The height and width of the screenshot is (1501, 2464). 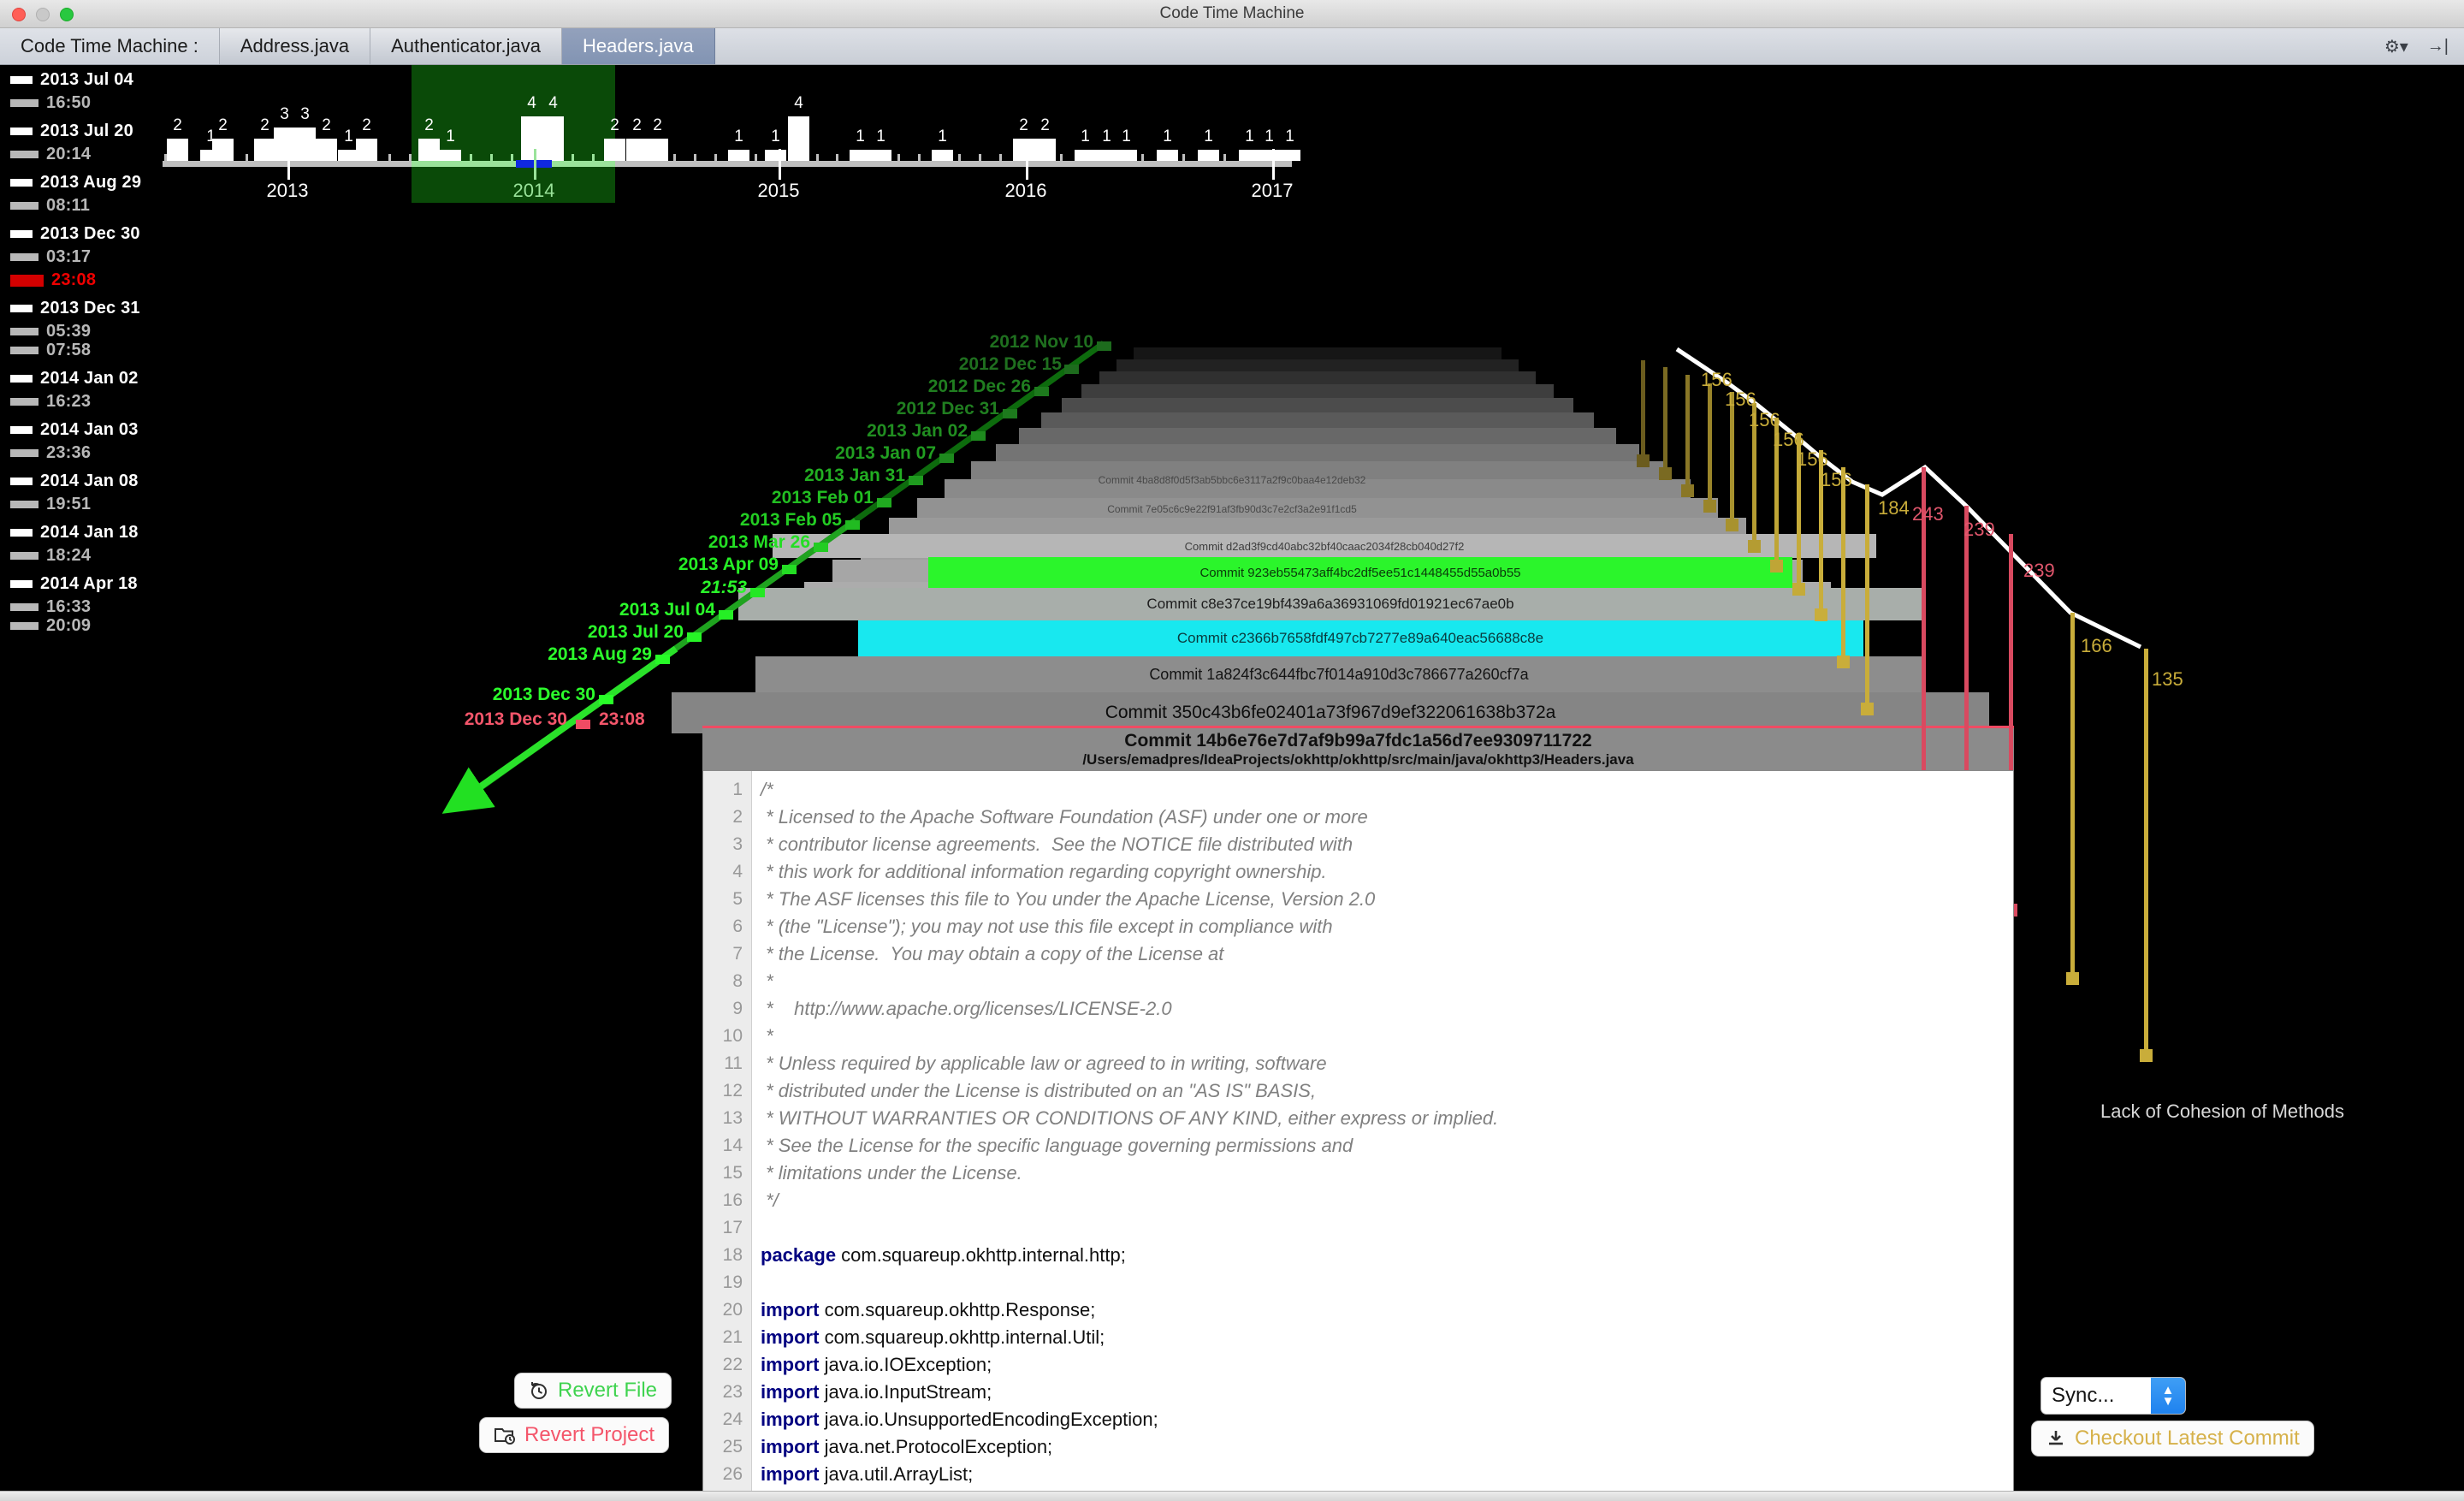 I want to click on checkout-latest-commit-button: Checkout Latest Commit, so click(x=2172, y=1439).